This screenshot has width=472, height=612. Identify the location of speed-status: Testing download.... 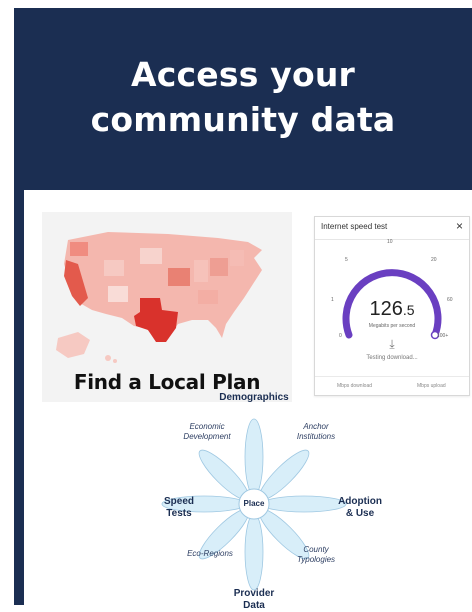
(392, 358).